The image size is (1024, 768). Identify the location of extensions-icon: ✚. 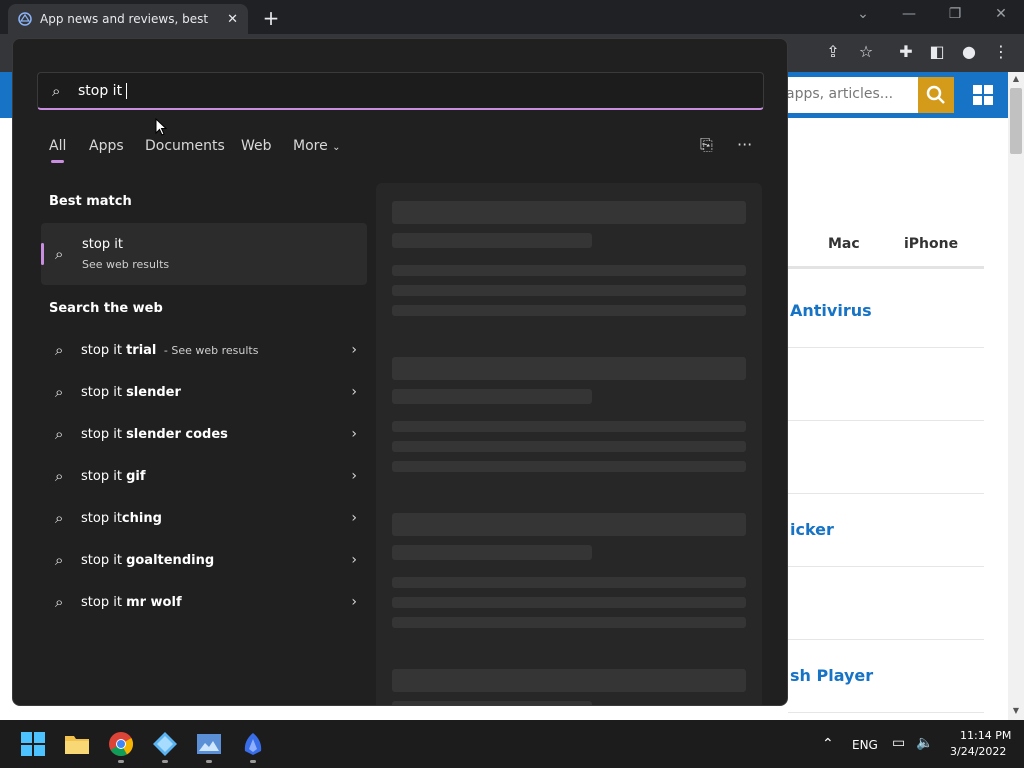
(906, 51).